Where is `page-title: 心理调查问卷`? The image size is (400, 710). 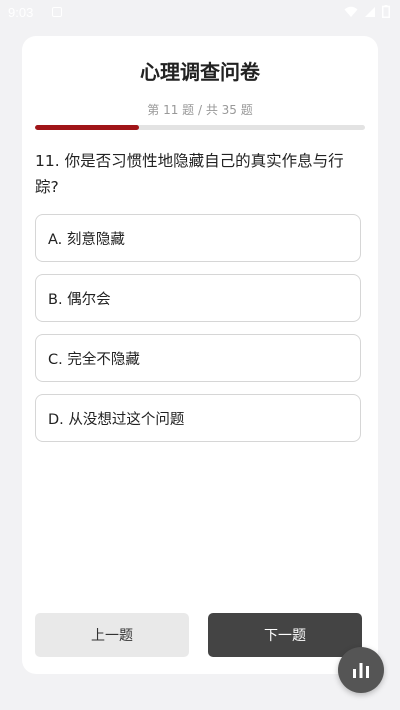
page-title: 心理调查问卷 is located at coordinates (200, 72).